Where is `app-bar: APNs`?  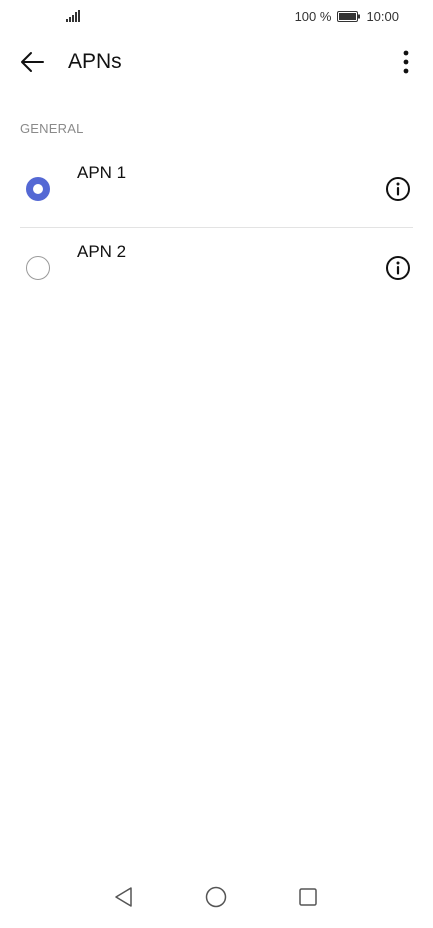 app-bar: APNs is located at coordinates (216, 62).